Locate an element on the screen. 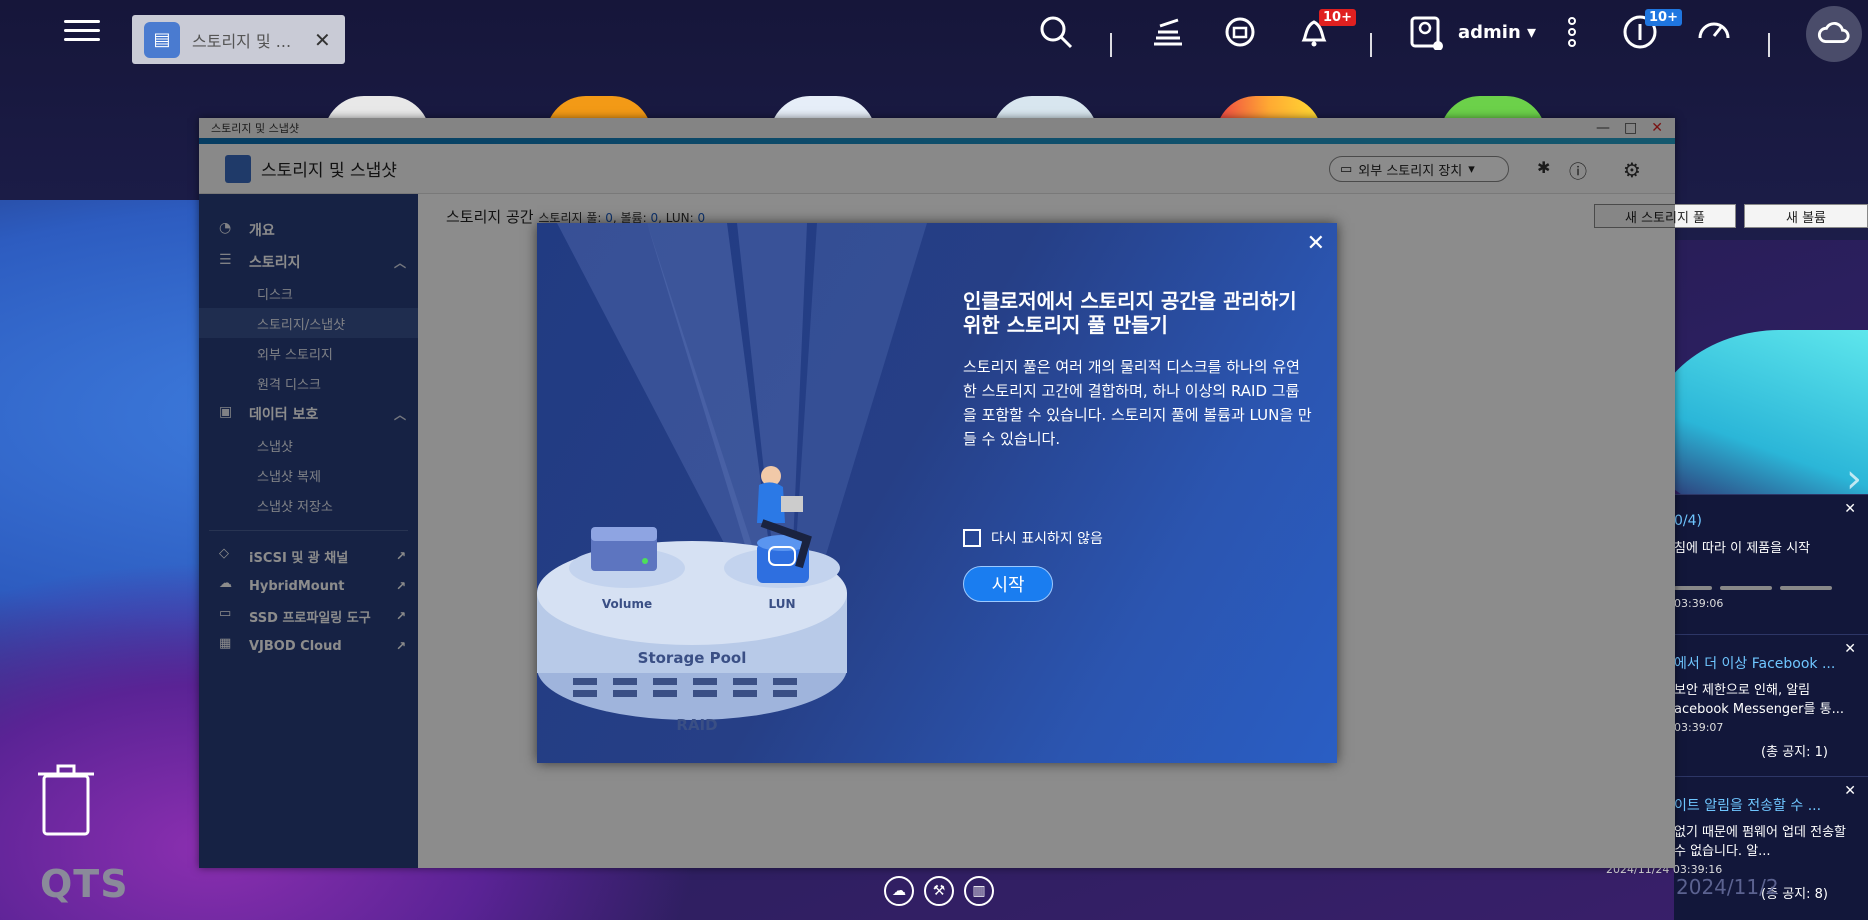 The image size is (1868, 920). admin-menu: admin ▾ is located at coordinates (1497, 32).